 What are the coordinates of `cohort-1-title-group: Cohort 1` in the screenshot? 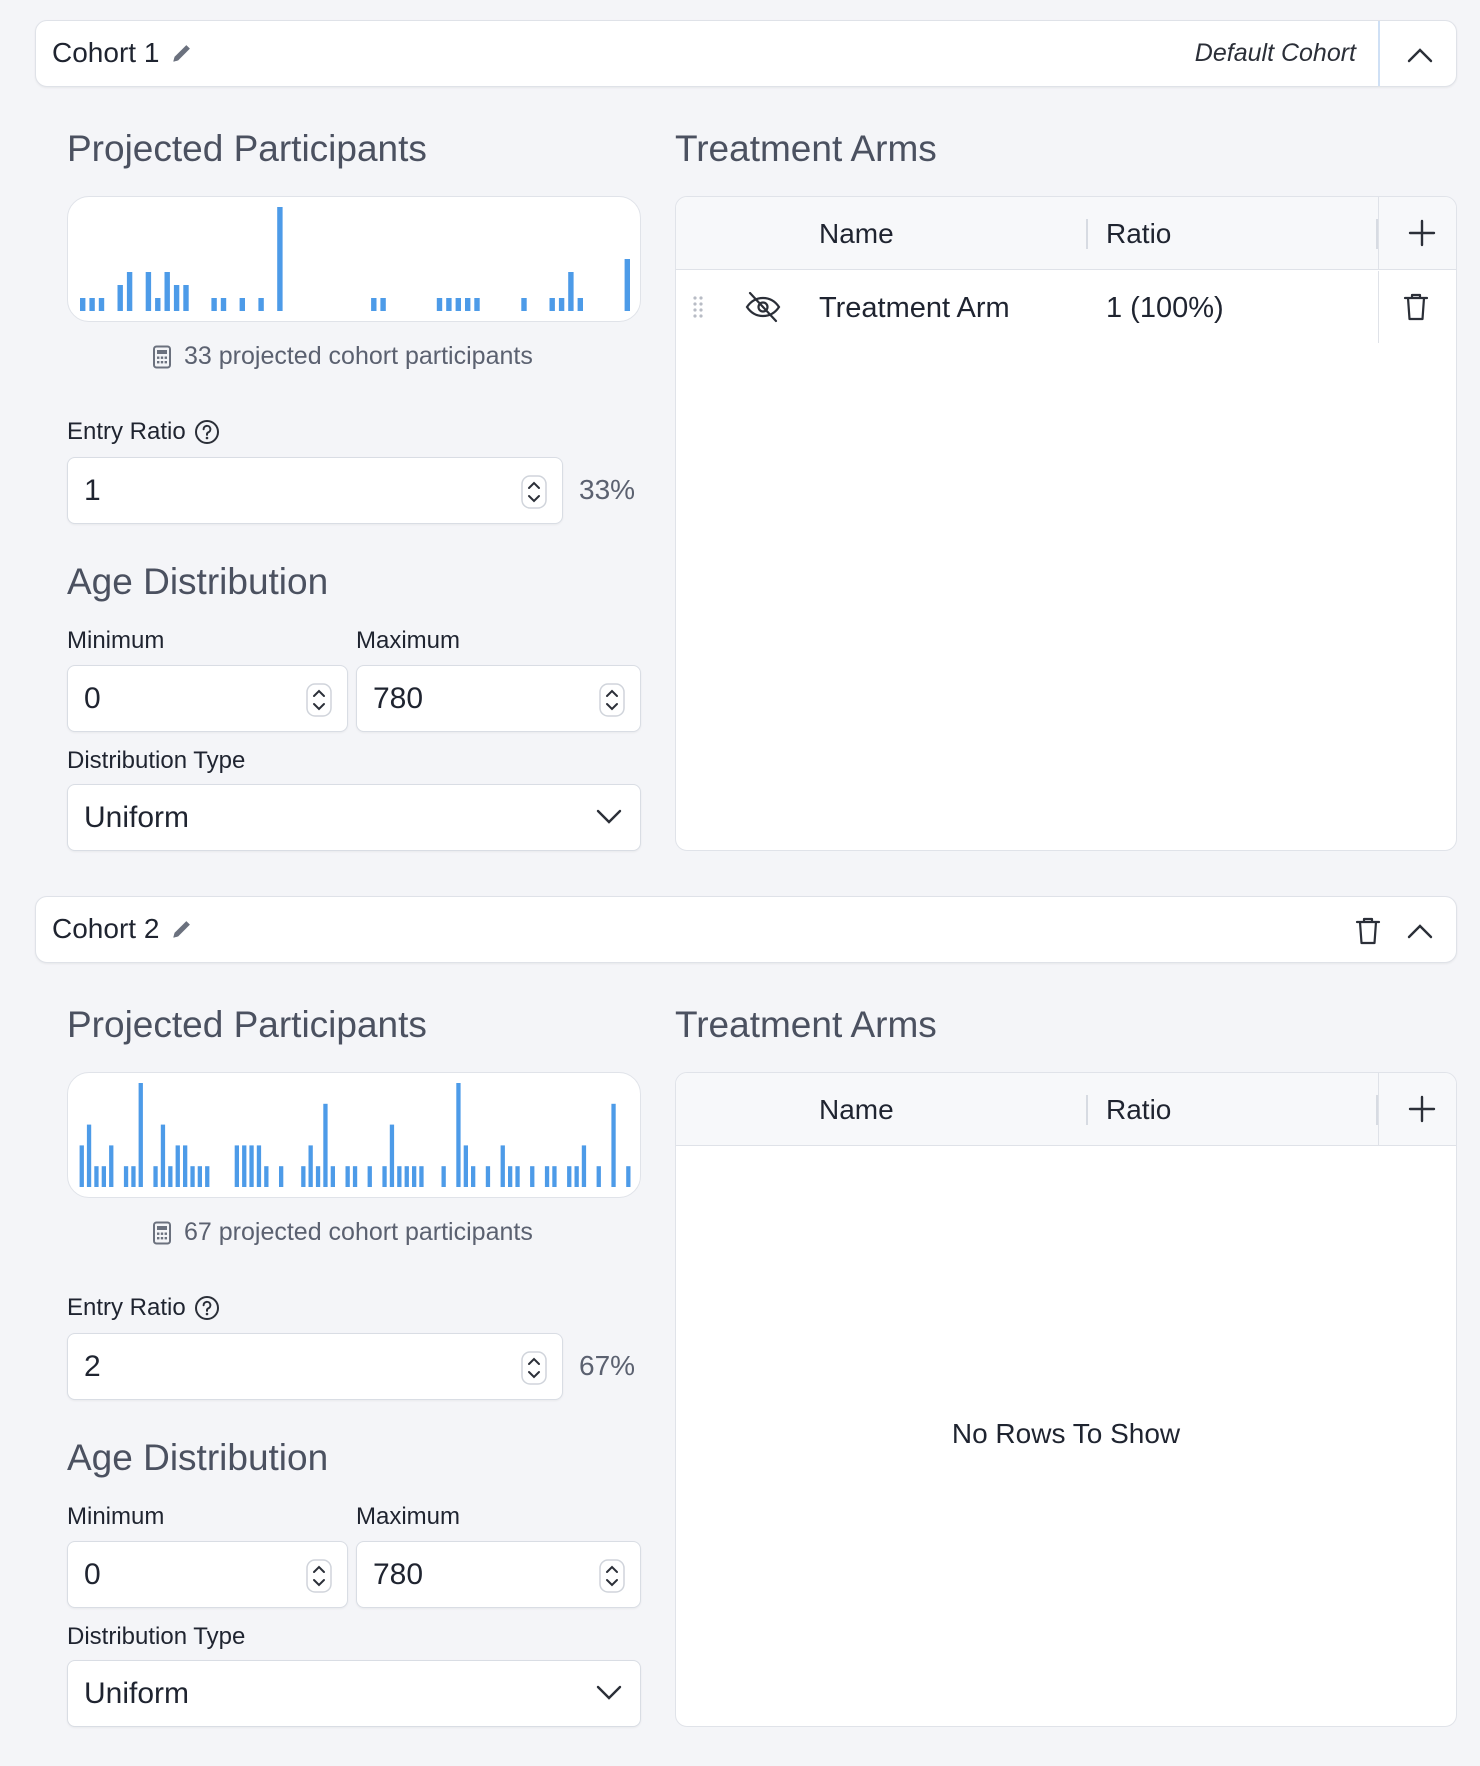 It's located at (123, 53).